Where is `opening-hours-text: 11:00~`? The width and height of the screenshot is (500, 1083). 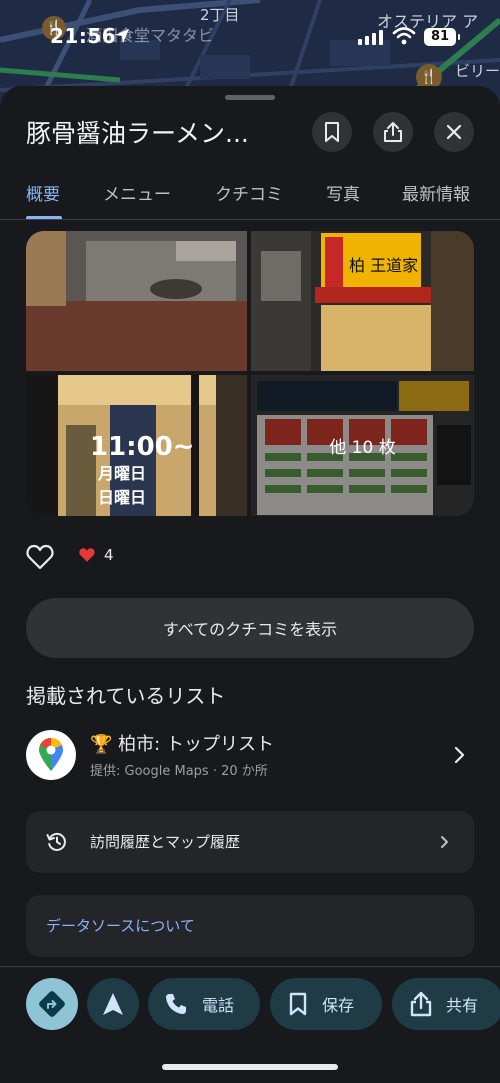
opening-hours-text: 11:00~ is located at coordinates (142, 447).